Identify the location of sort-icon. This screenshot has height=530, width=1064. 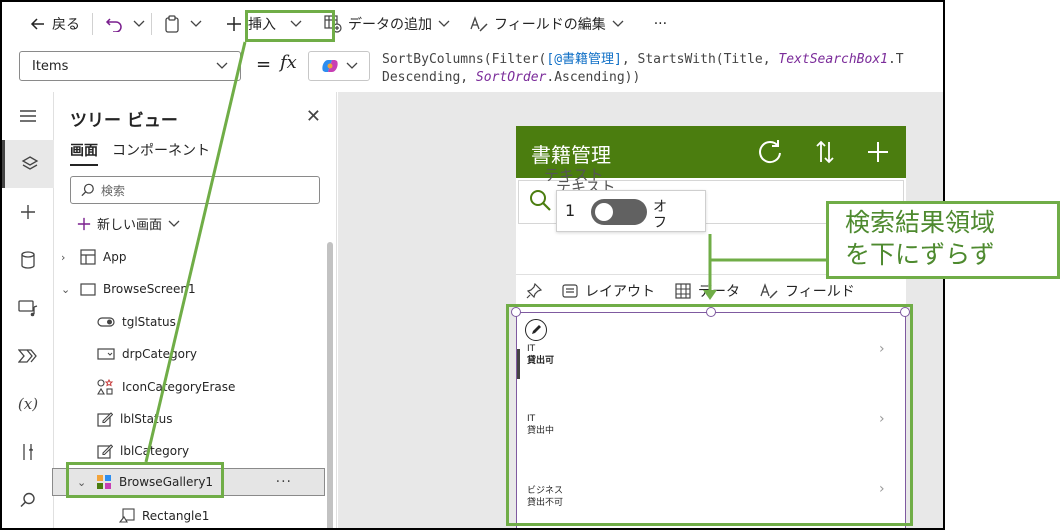
(825, 152).